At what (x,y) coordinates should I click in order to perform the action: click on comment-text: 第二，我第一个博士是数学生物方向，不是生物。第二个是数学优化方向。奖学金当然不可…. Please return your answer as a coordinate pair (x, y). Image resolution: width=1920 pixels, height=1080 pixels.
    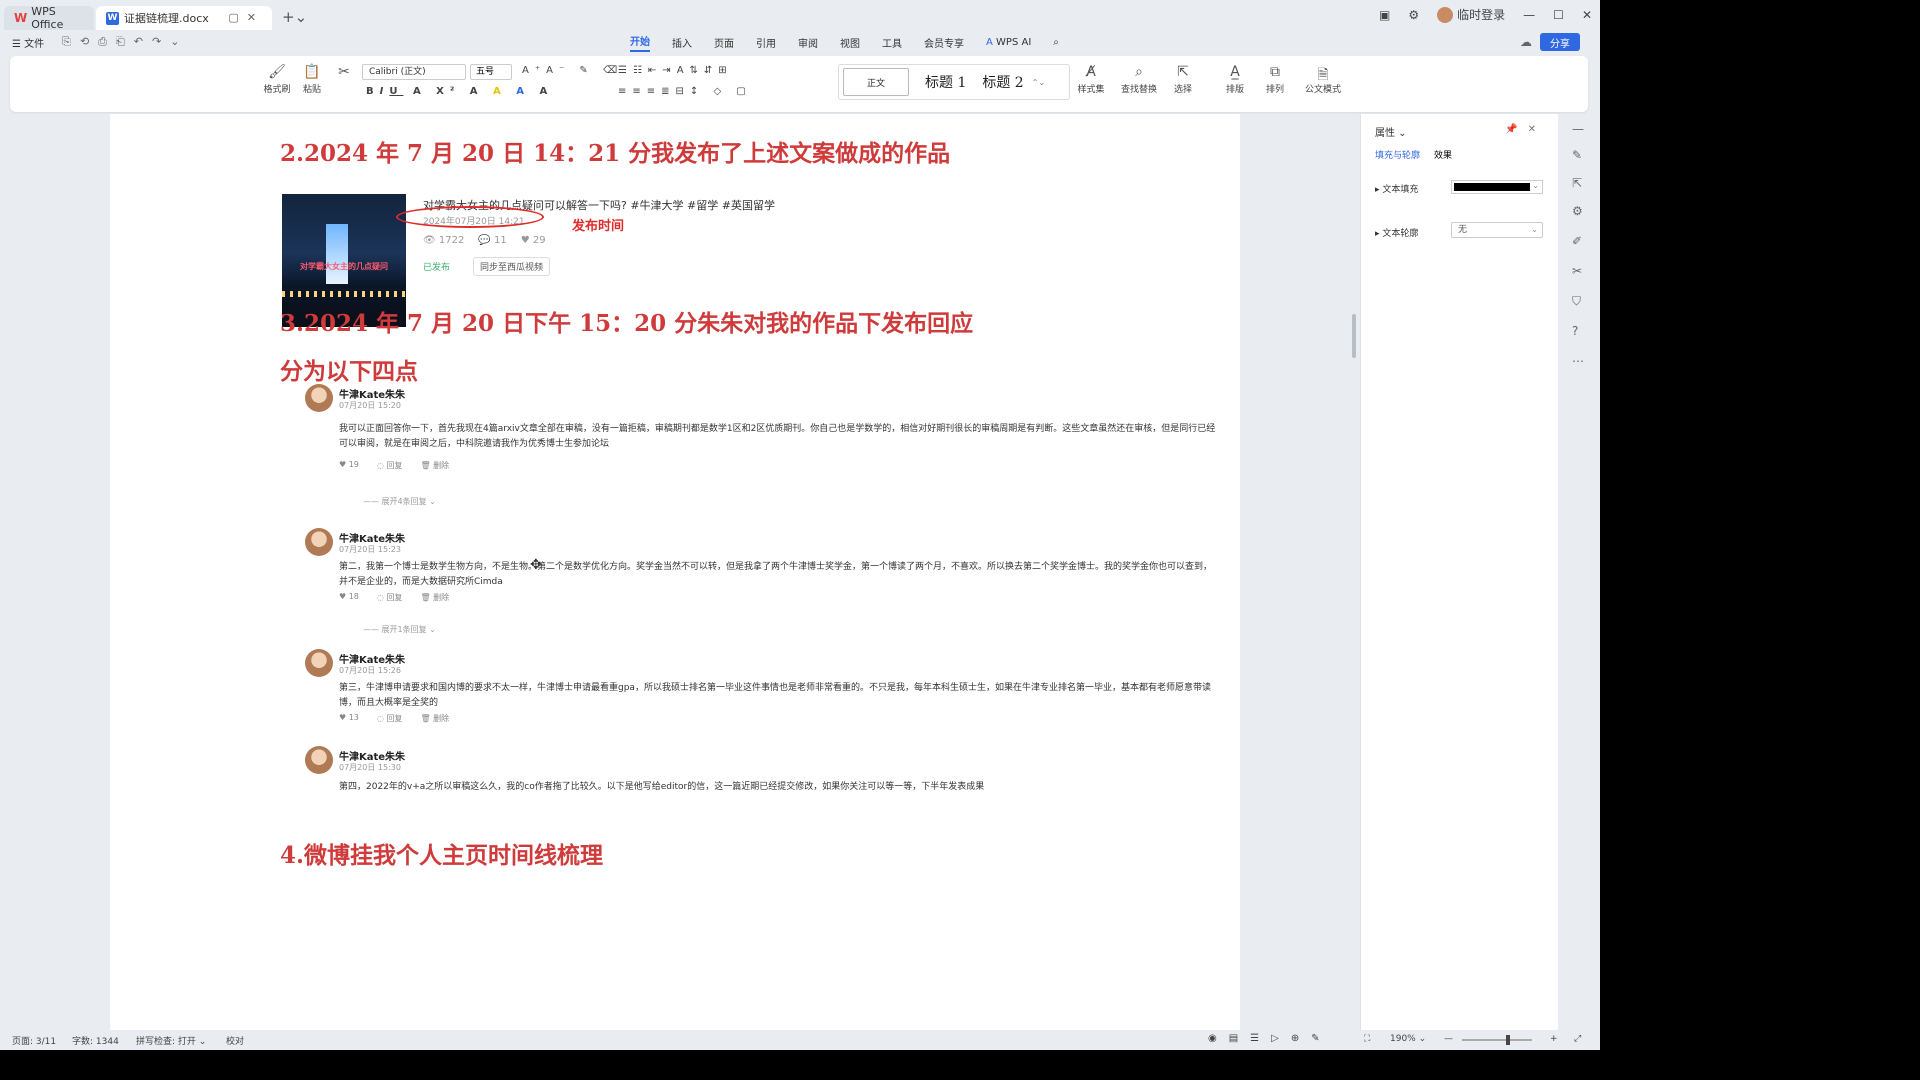
    Looking at the image, I should click on (776, 574).